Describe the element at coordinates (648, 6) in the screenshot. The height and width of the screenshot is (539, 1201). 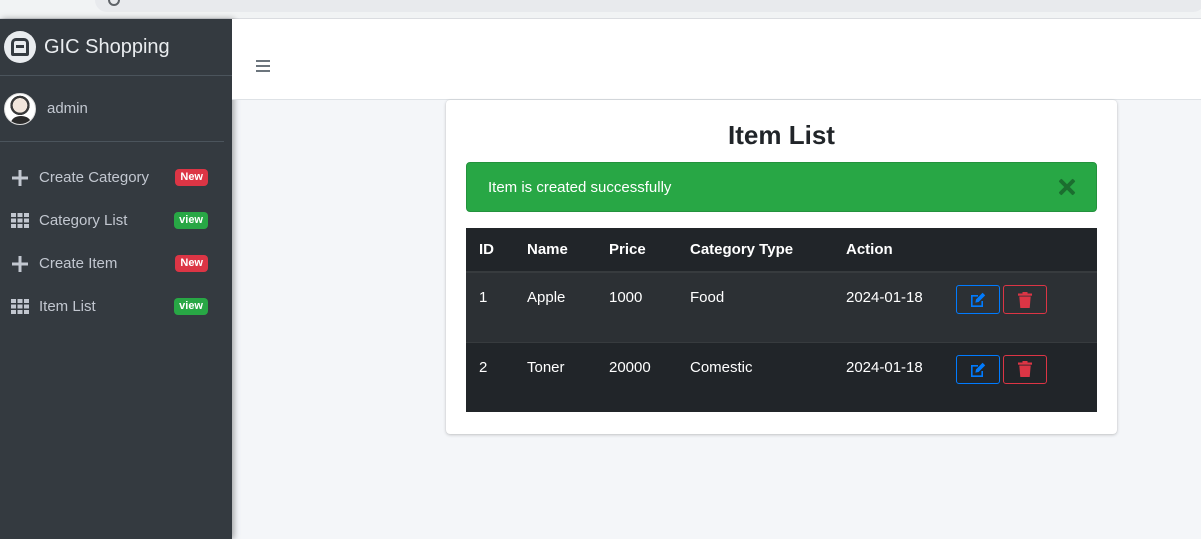
I see `address-bar` at that location.